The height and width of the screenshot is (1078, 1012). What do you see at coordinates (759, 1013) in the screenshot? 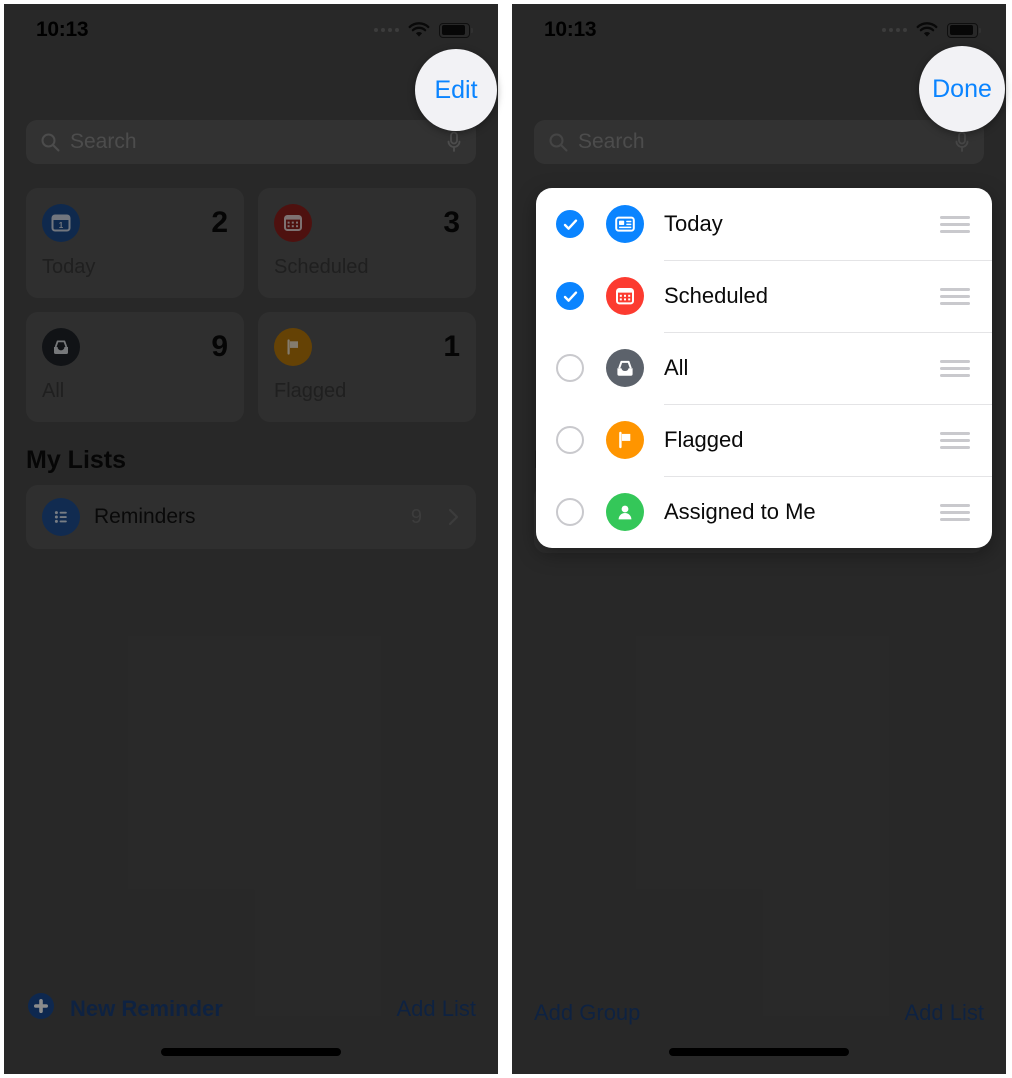
I see `bottom-toolbar-right: Add Group Add List` at bounding box center [759, 1013].